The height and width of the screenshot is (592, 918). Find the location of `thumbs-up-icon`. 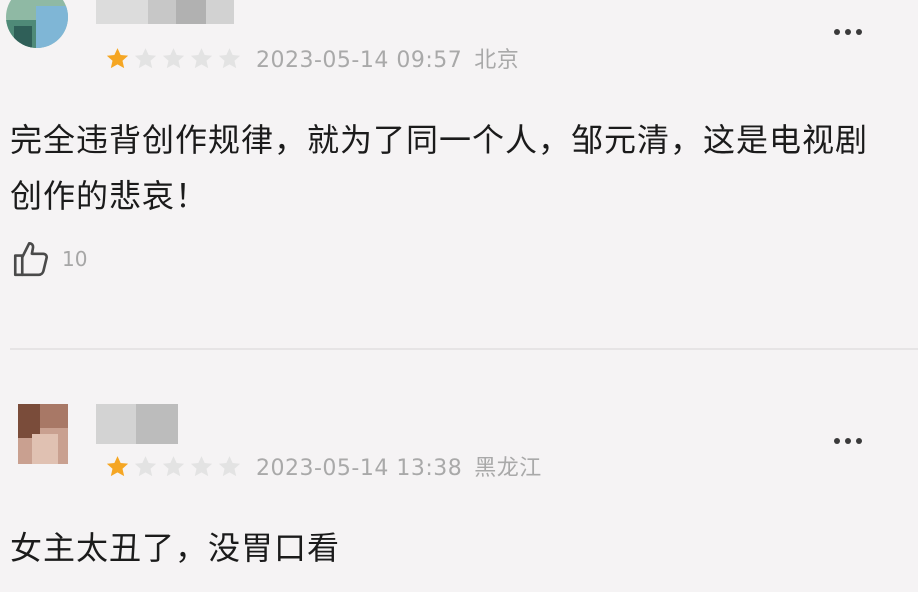

thumbs-up-icon is located at coordinates (31, 259).